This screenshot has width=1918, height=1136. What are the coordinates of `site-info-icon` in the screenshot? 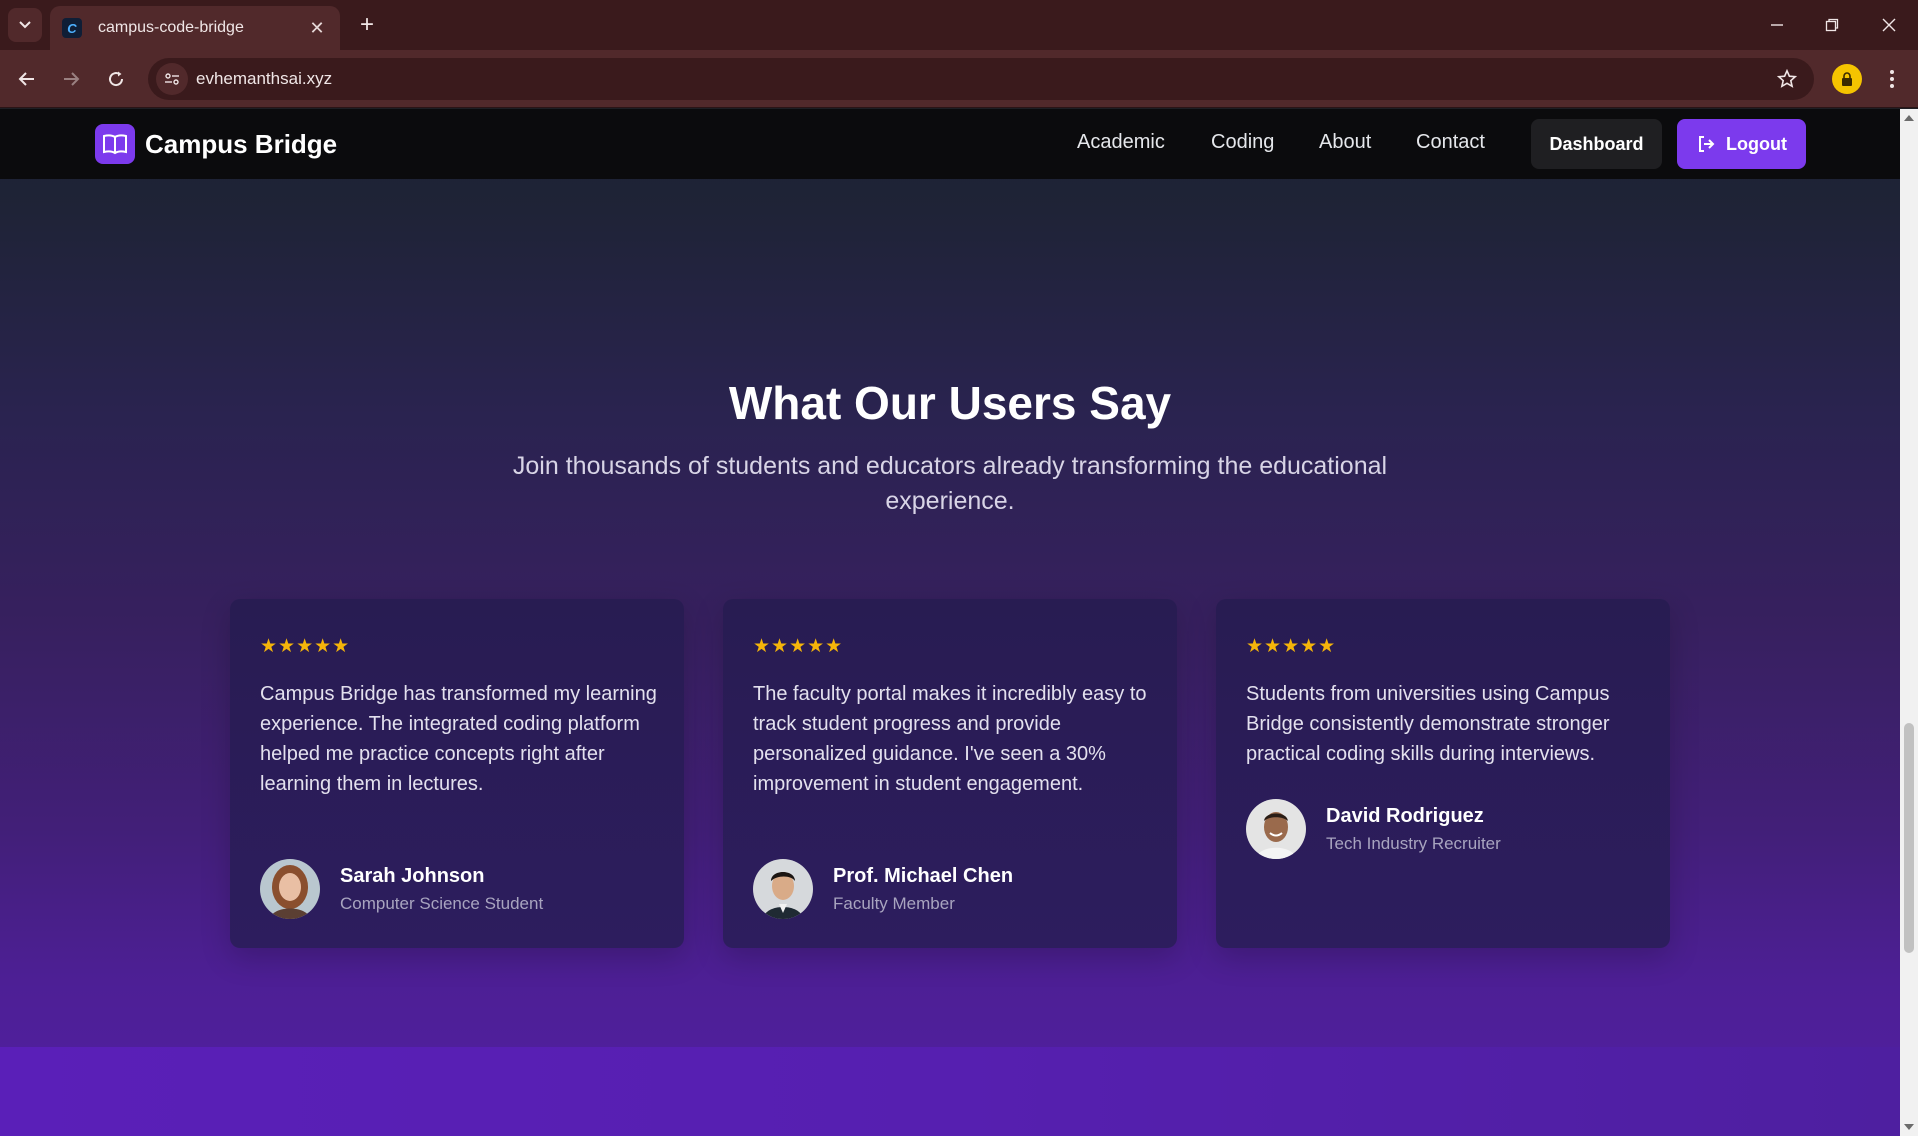 It's located at (172, 79).